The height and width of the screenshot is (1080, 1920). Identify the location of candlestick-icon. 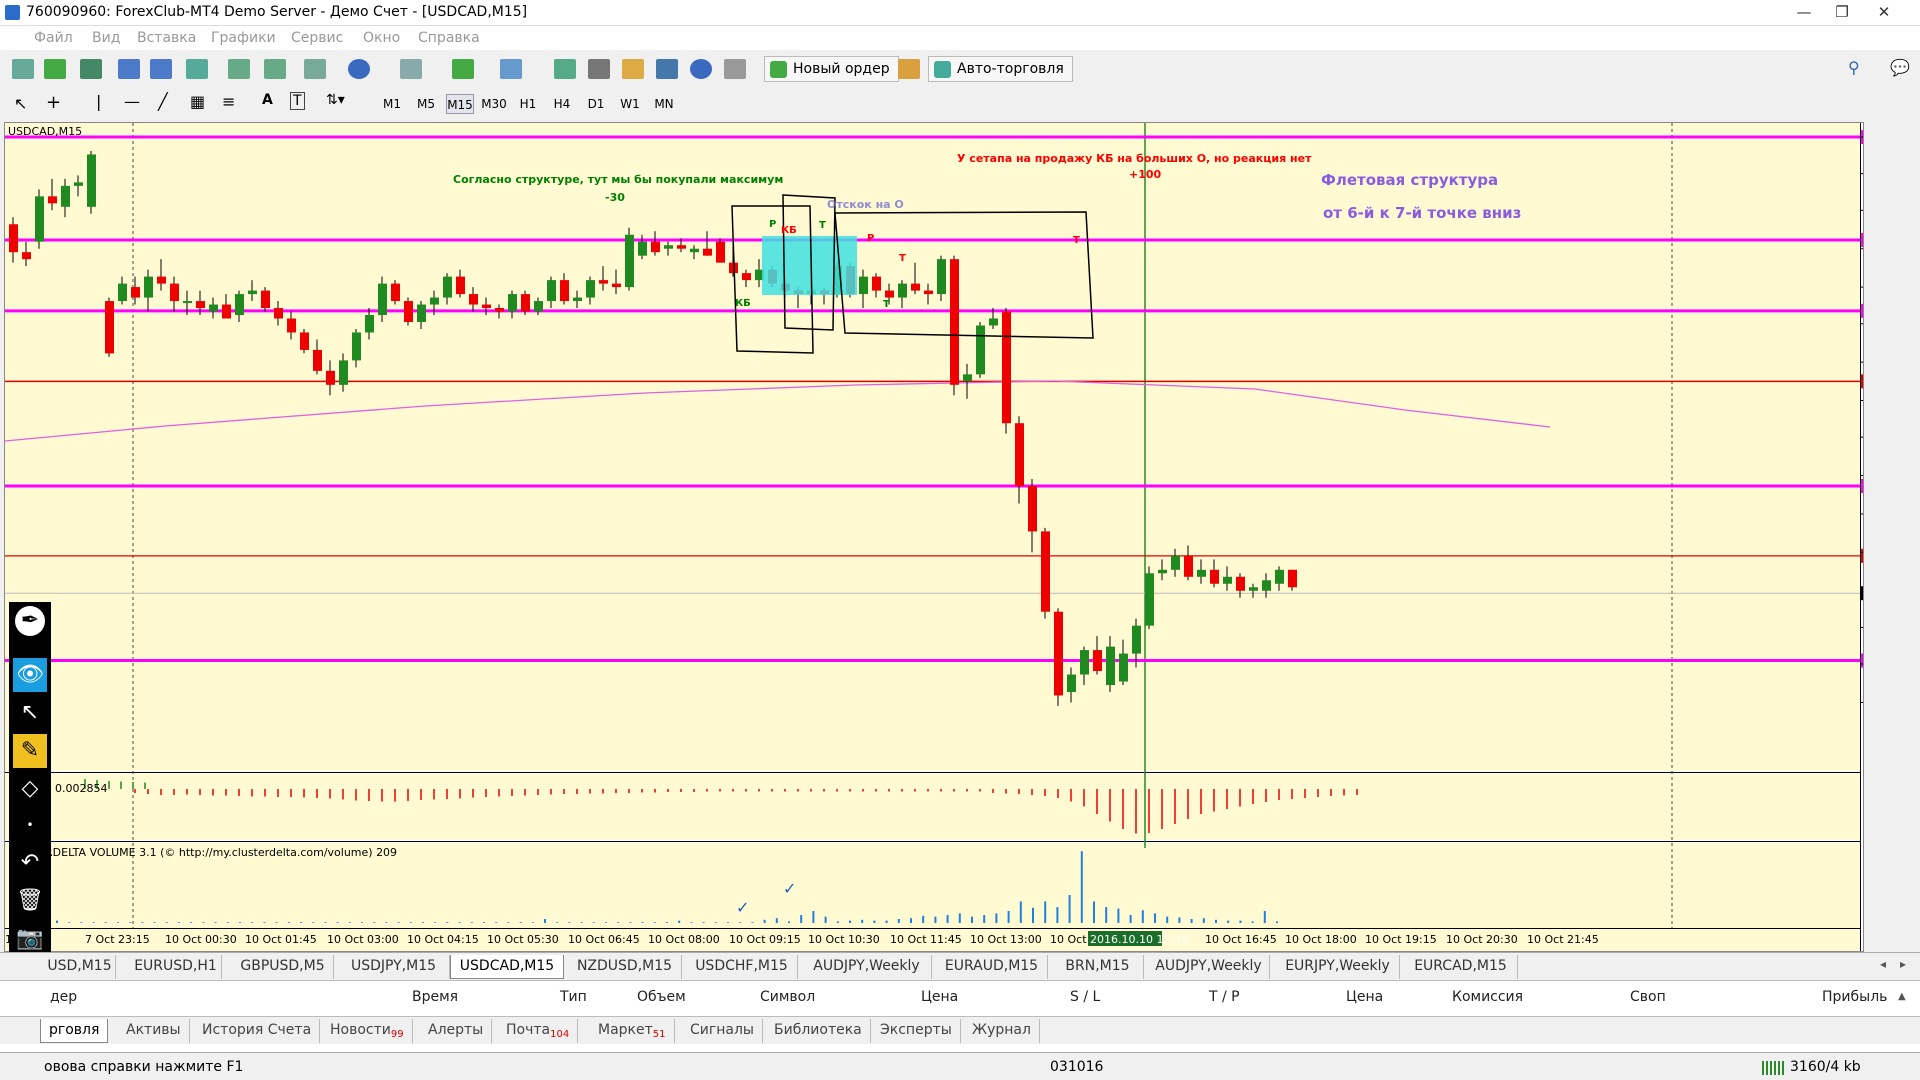
(55, 69).